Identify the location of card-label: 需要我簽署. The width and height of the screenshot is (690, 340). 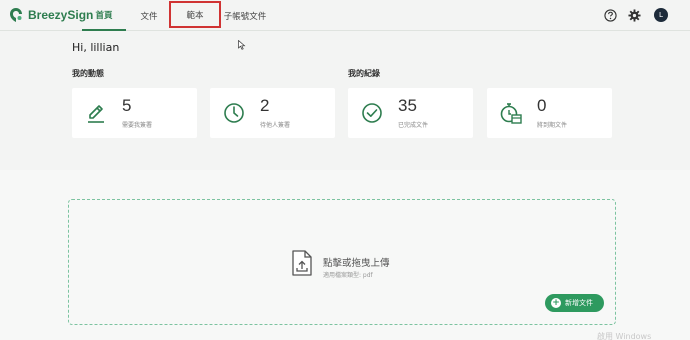
(137, 125).